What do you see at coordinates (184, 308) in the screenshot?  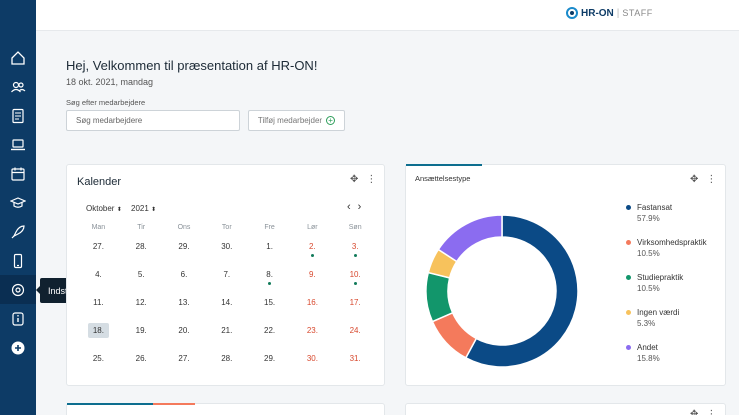 I see `calendar-day: 13.` at bounding box center [184, 308].